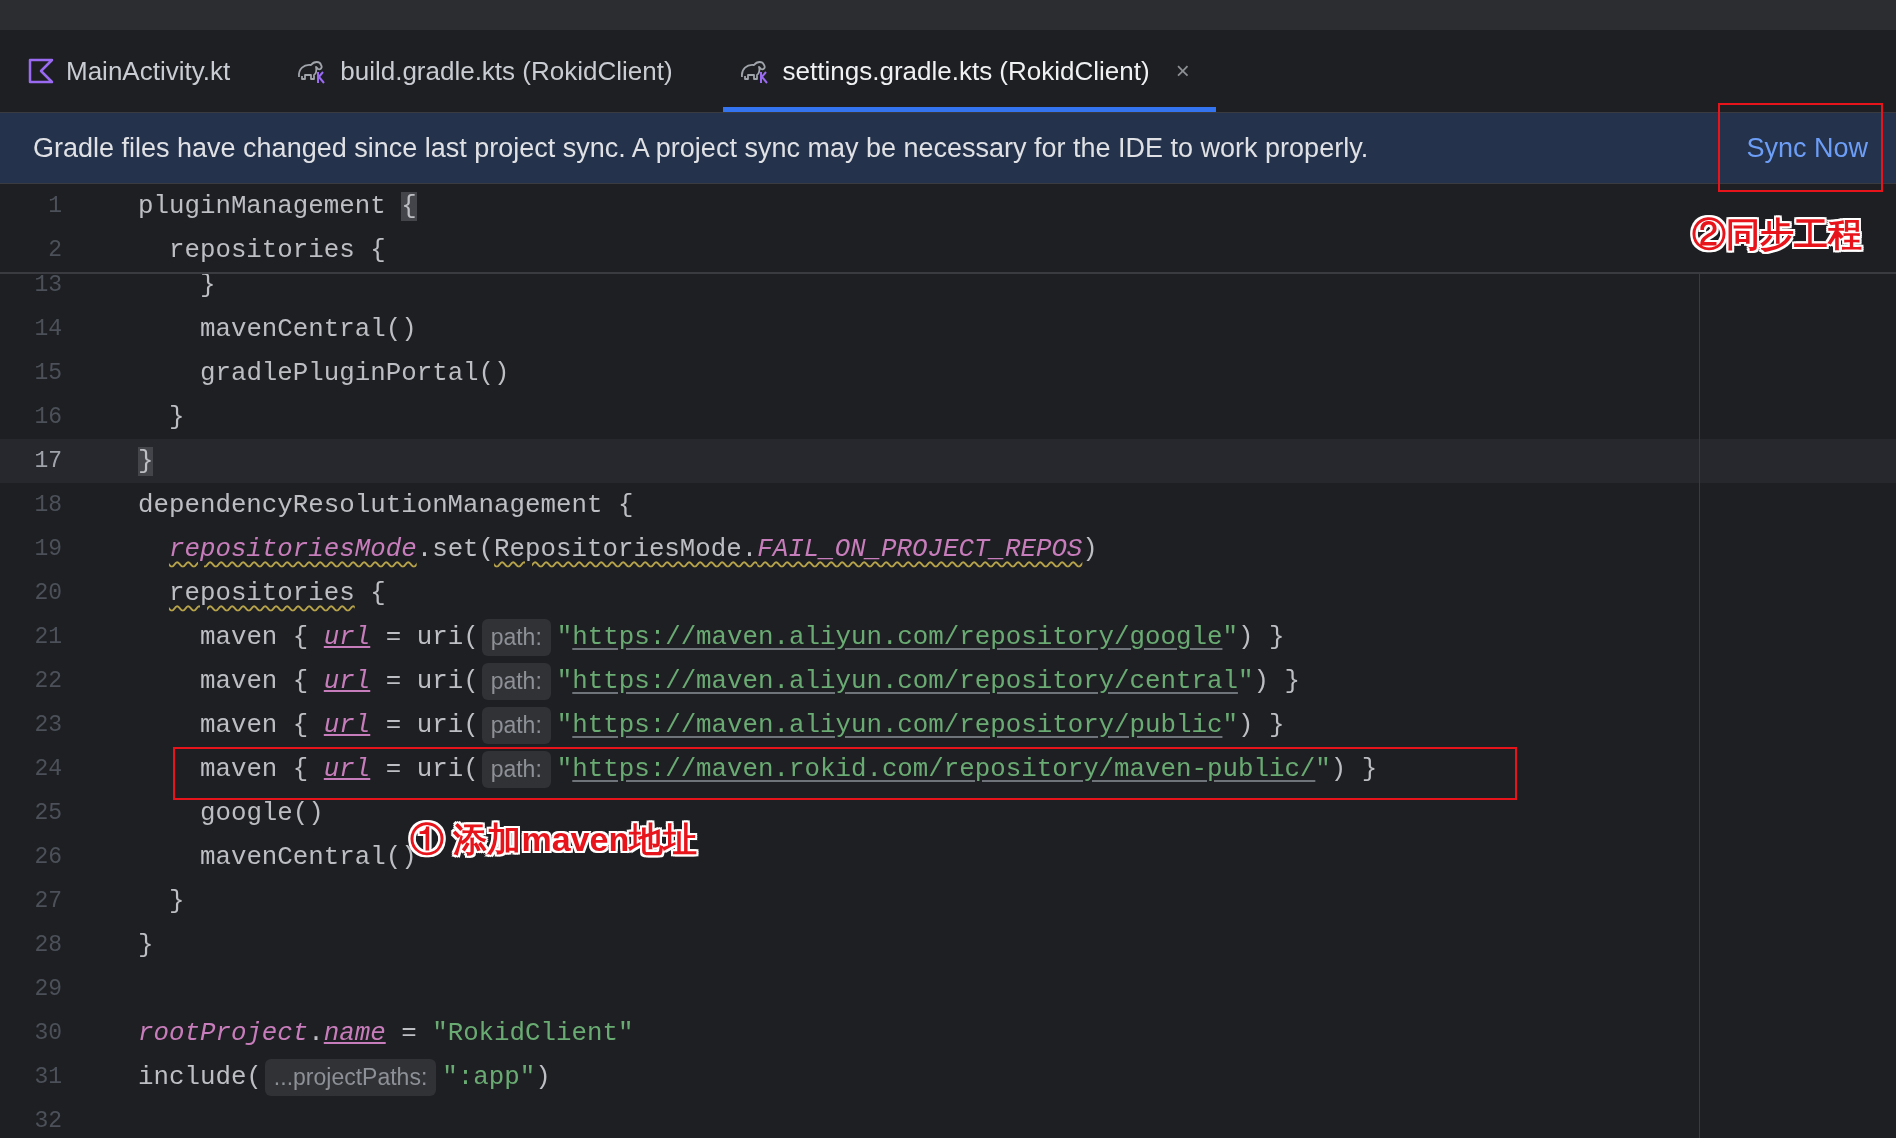  Describe the element at coordinates (1182, 71) in the screenshot. I see `close-icon: ×` at that location.